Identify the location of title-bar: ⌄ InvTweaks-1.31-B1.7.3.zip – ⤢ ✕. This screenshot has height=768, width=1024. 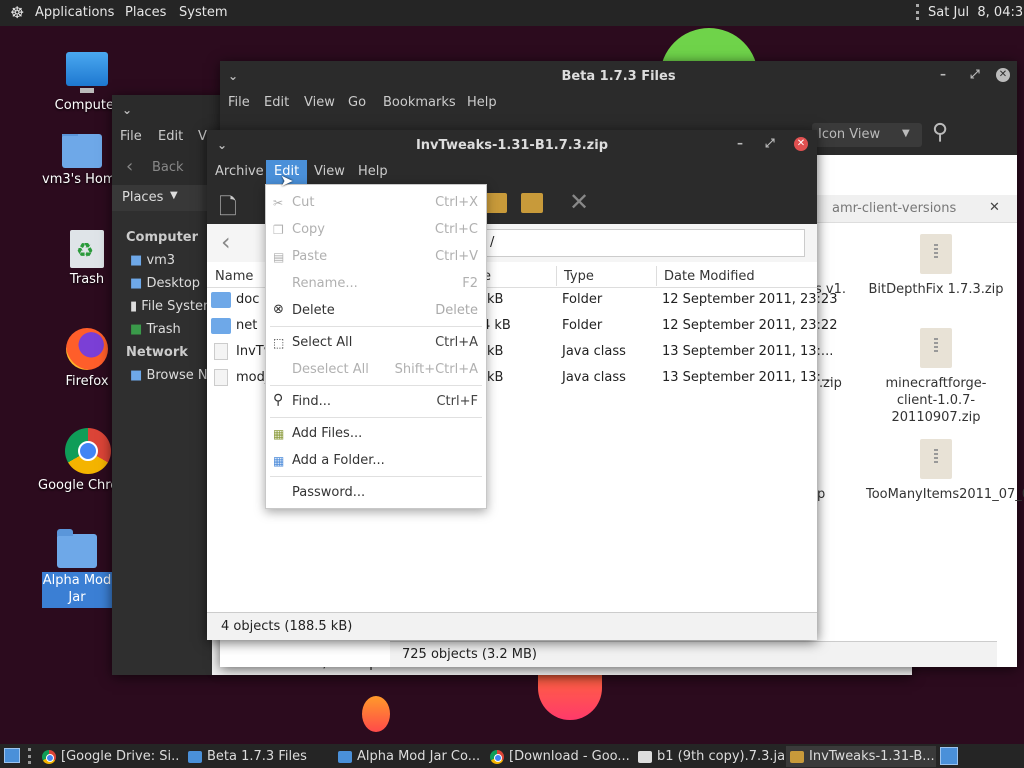
(512, 145).